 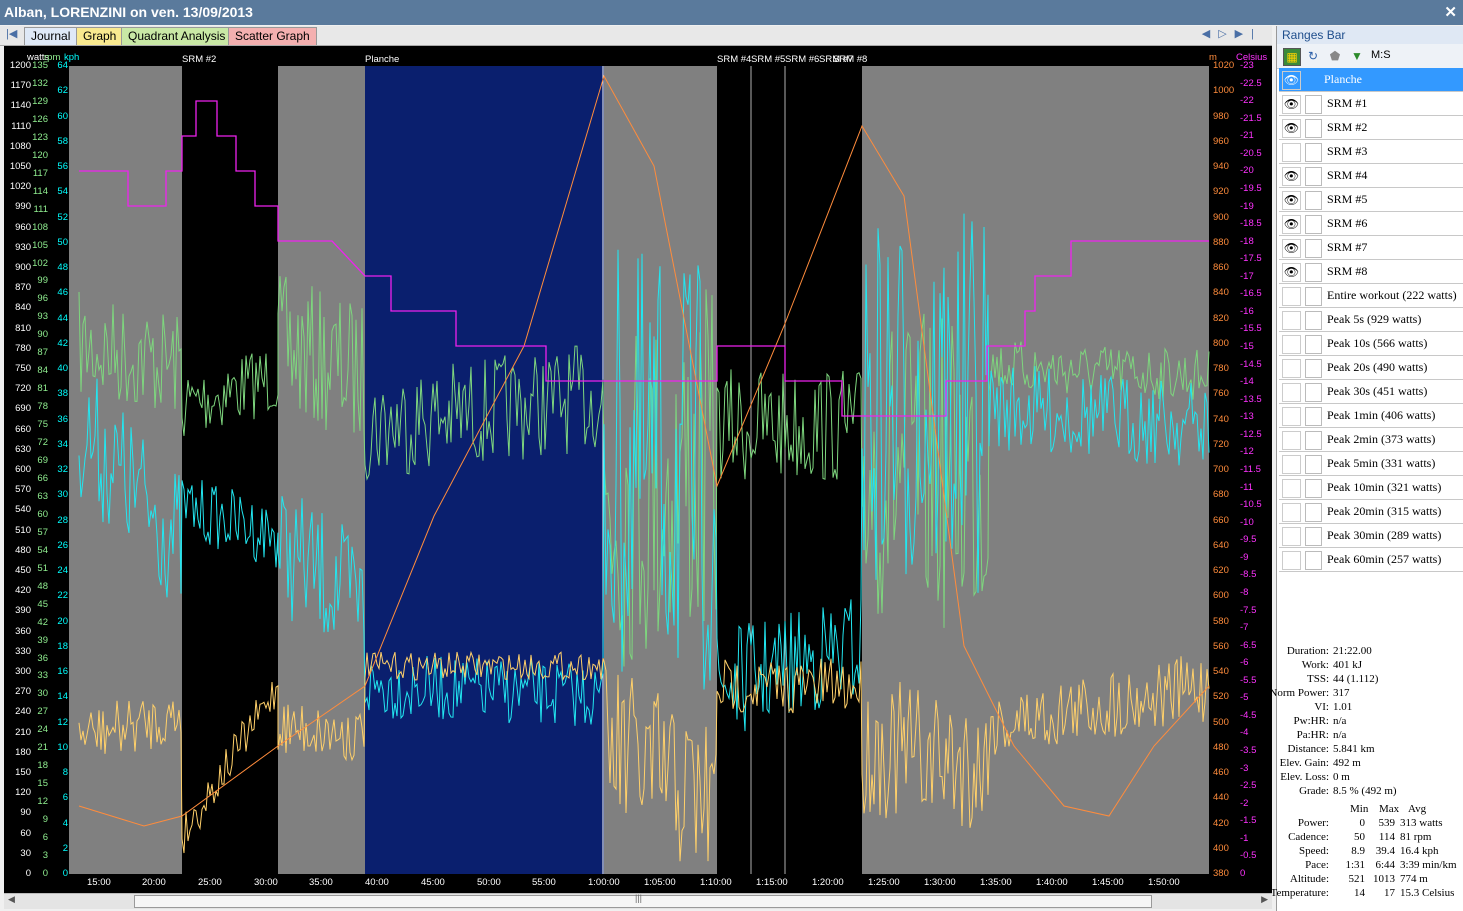 I want to click on rpm-tick-label: 117, so click(x=40, y=173).